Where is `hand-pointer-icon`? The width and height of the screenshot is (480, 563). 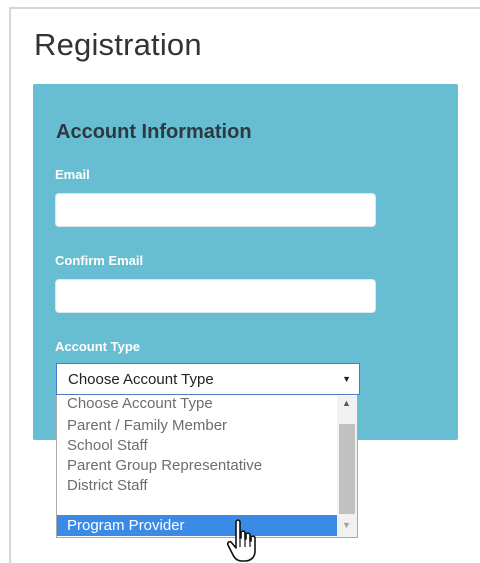 hand-pointer-icon is located at coordinates (241, 540).